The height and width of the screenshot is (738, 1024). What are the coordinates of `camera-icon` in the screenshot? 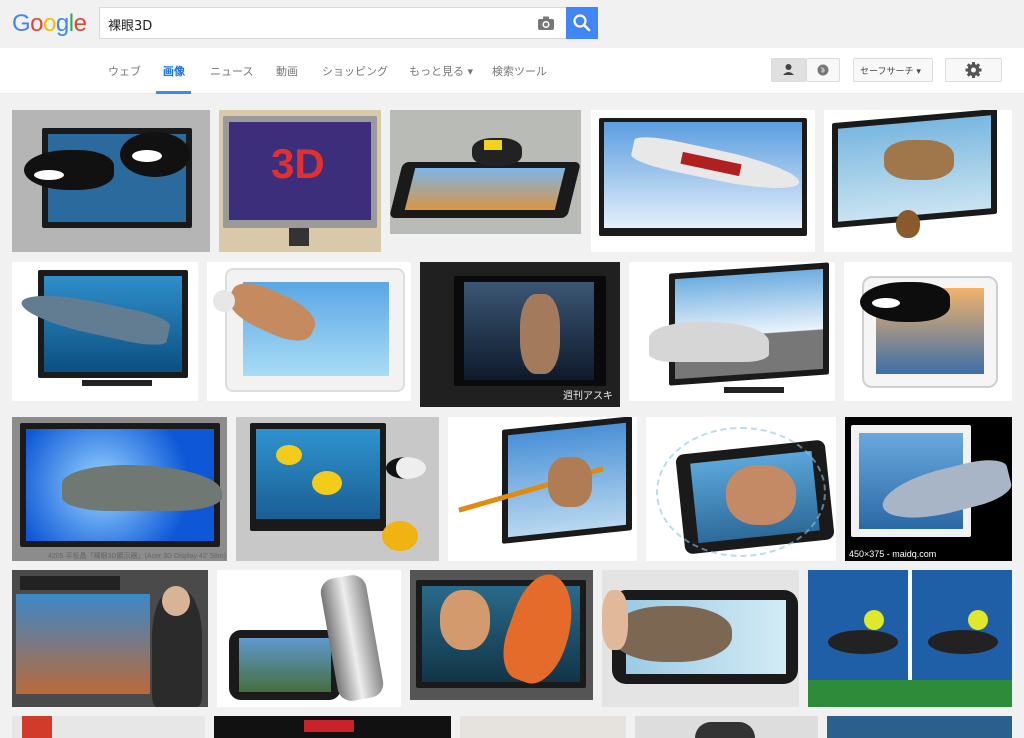 It's located at (546, 23).